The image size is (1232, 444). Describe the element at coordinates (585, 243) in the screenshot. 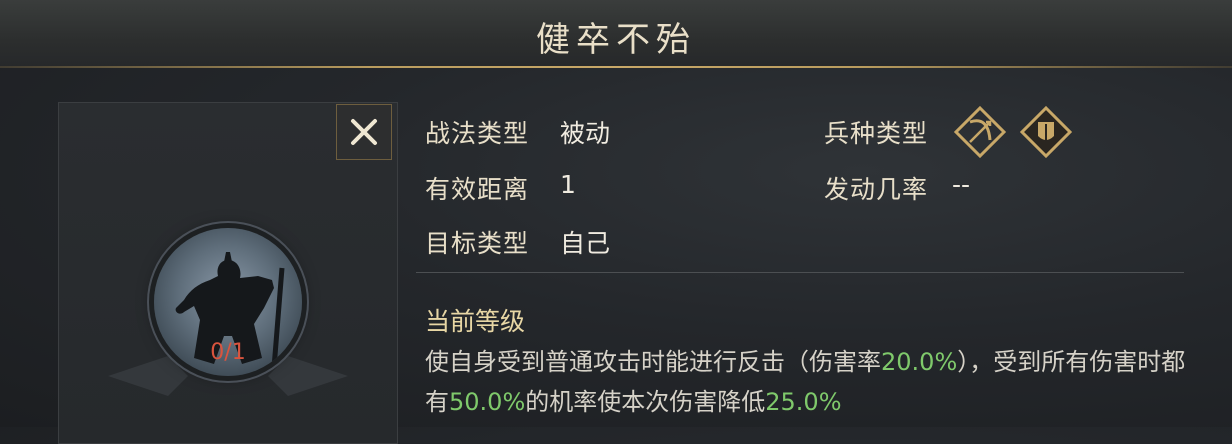

I see `target-type-value: 自己` at that location.